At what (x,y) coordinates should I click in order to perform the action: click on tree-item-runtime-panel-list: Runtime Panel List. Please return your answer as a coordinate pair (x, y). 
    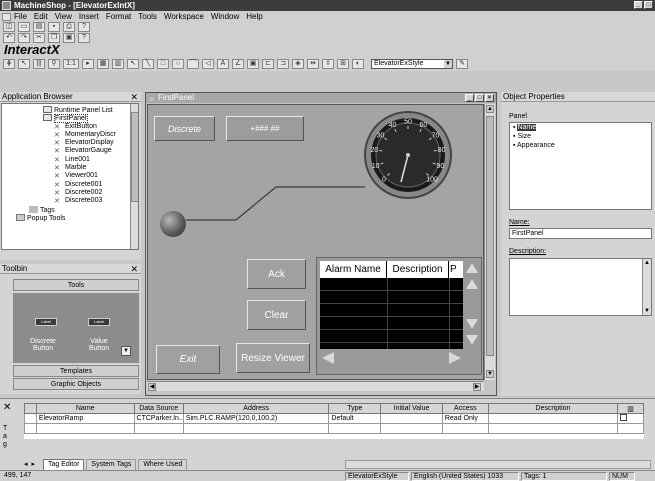
    Looking at the image, I should click on (78, 110).